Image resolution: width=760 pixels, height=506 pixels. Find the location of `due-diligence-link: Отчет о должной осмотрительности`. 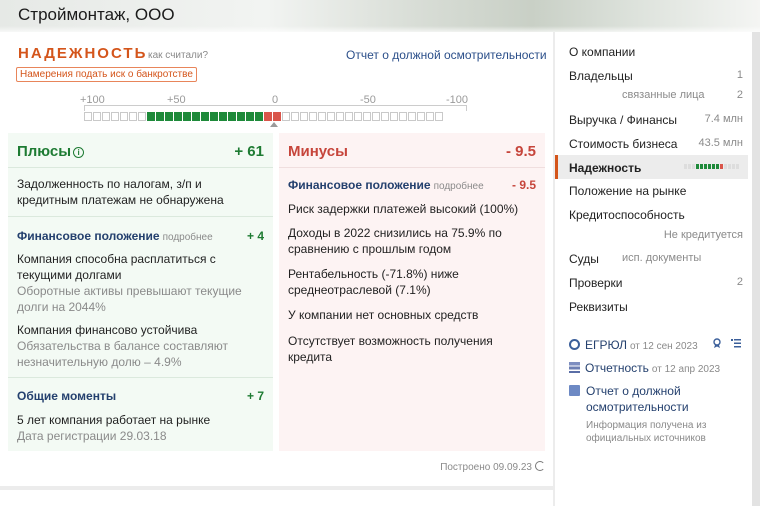

due-diligence-link: Отчет о должной осмотрительности is located at coordinates (639, 399).